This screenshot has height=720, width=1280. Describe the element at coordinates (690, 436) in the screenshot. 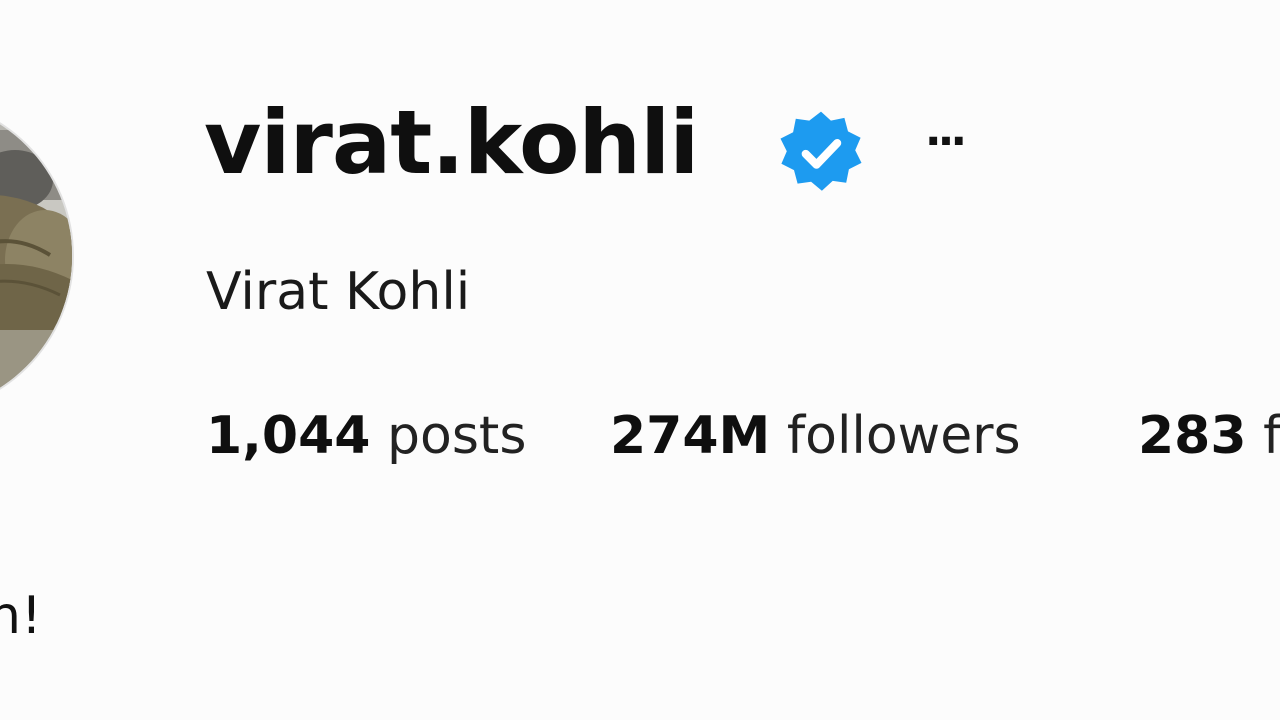

I see `followers-count: 274M` at that location.